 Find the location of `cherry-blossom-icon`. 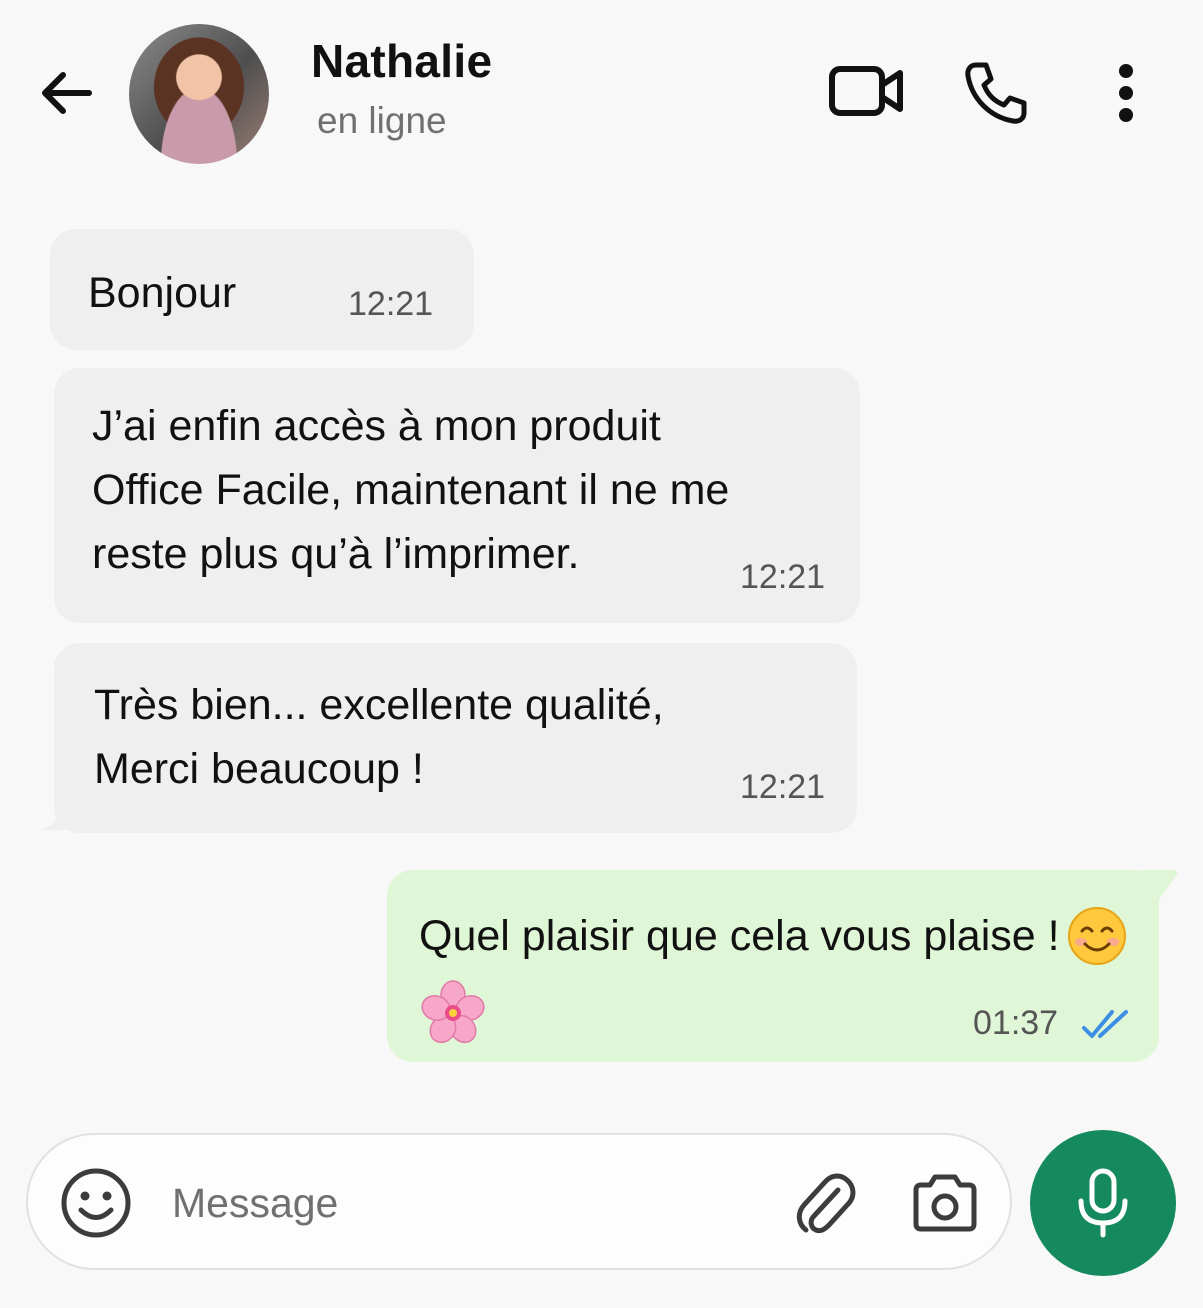

cherry-blossom-icon is located at coordinates (453, 1012).